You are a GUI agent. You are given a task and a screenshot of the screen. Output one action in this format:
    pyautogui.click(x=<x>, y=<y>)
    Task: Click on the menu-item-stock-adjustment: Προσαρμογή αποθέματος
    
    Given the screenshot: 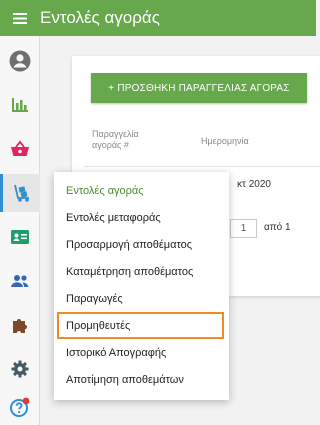 What is the action you would take?
    pyautogui.click(x=141, y=244)
    